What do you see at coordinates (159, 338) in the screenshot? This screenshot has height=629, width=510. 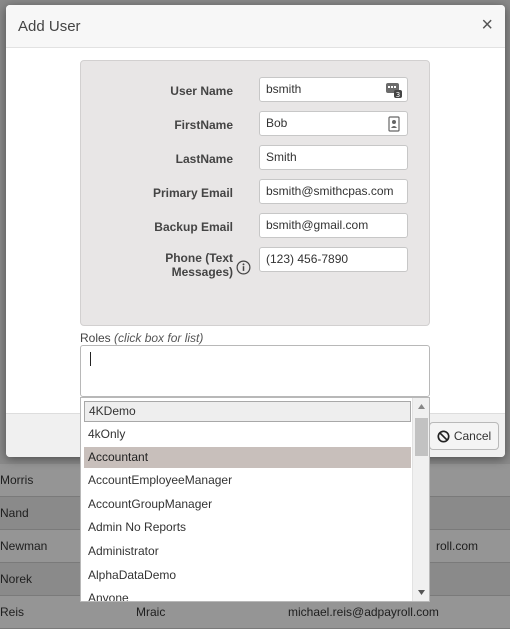 I see `roles-hint: (click box for list)` at bounding box center [159, 338].